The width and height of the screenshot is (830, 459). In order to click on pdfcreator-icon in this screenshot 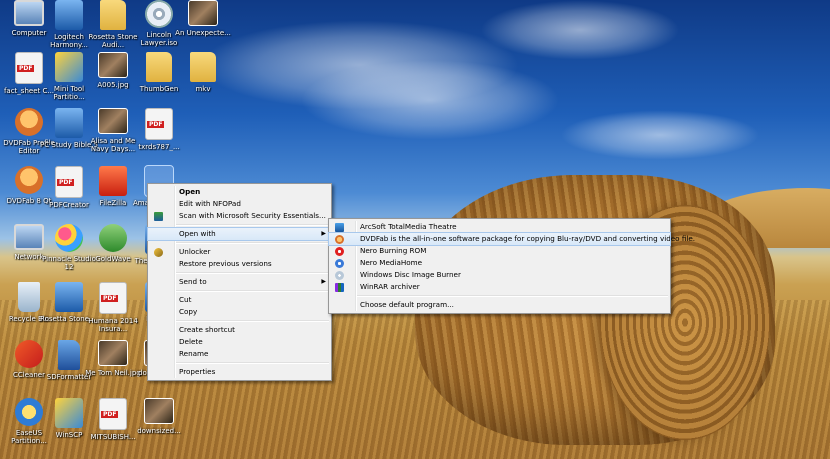, I will do `click(69, 182)`.